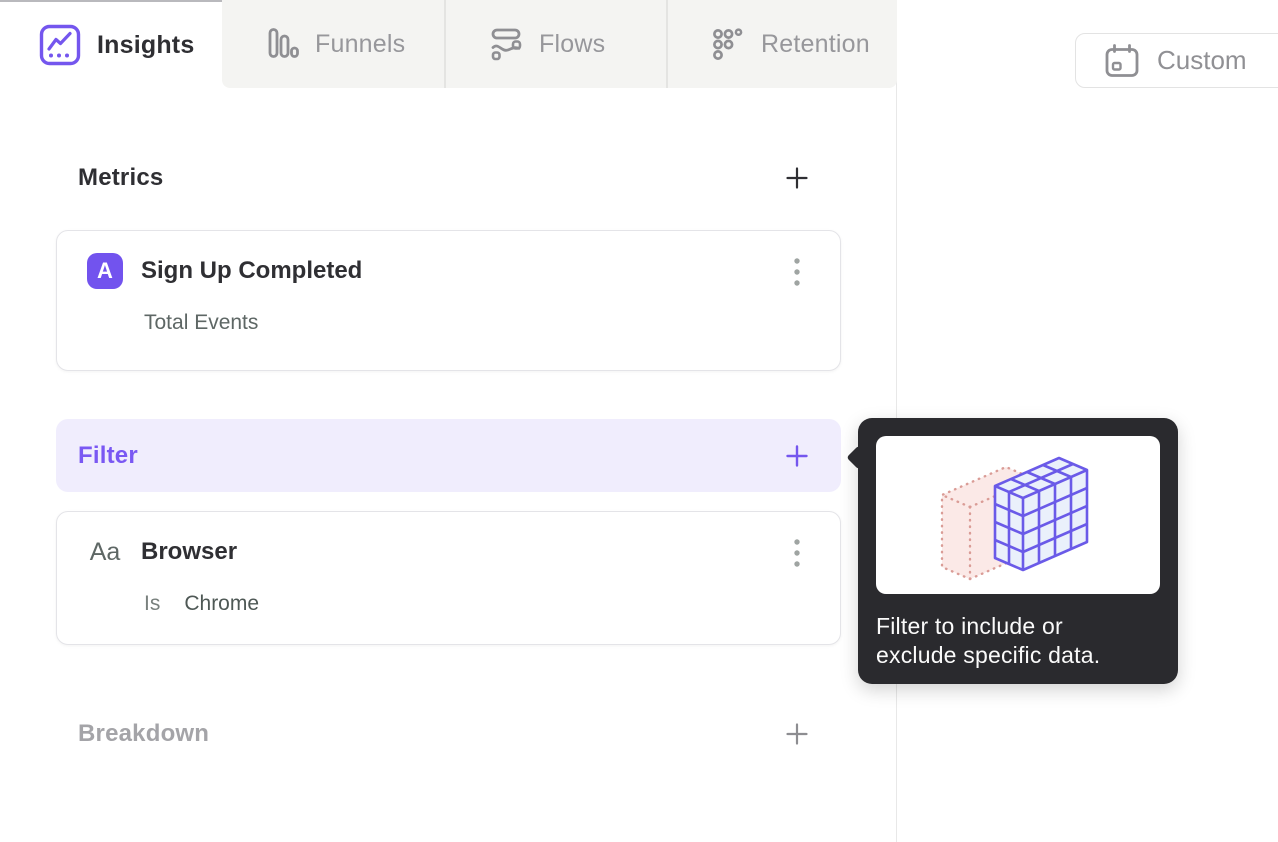 The image size is (1278, 842). What do you see at coordinates (152, 604) in the screenshot?
I see `filter-operator: Is` at bounding box center [152, 604].